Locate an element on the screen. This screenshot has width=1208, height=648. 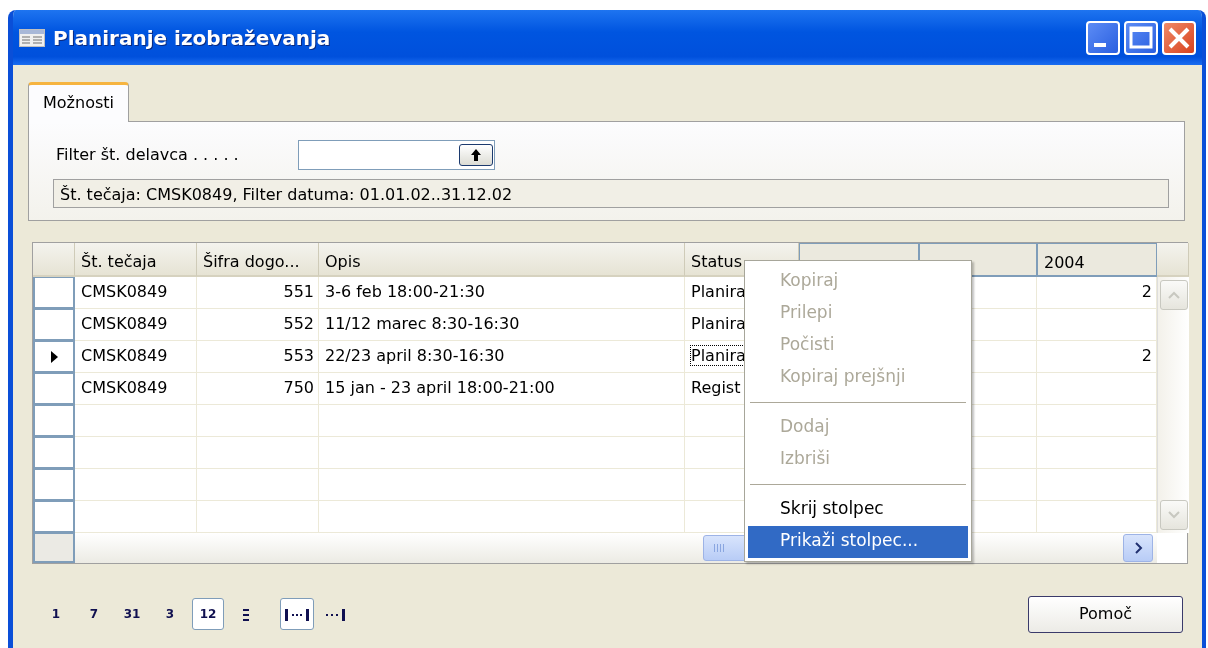
filter-summary: Št. tečaja: CMSK0849, Filter datuma: 01.01.02..31.12.02 is located at coordinates (611, 193).